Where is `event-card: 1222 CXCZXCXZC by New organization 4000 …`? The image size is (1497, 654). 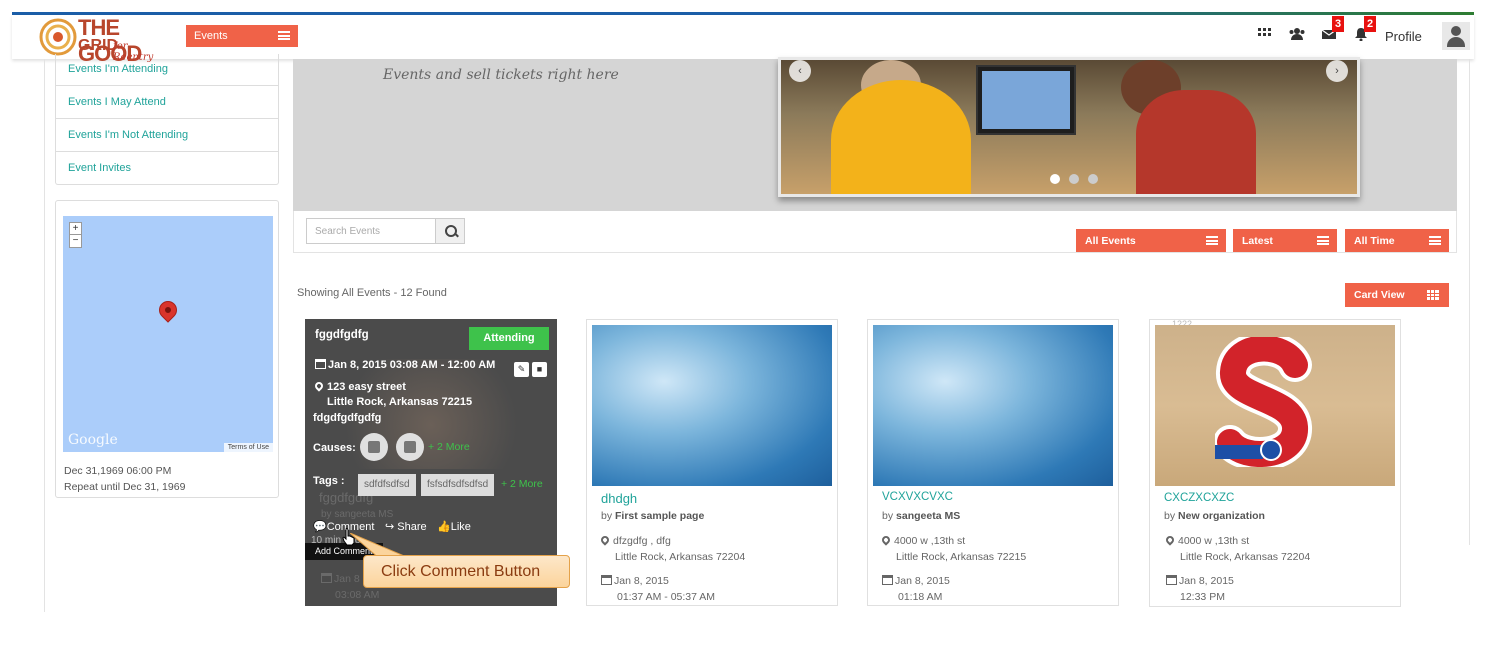 event-card: 1222 CXCZXCXZC by New organization 4000 … is located at coordinates (1275, 463).